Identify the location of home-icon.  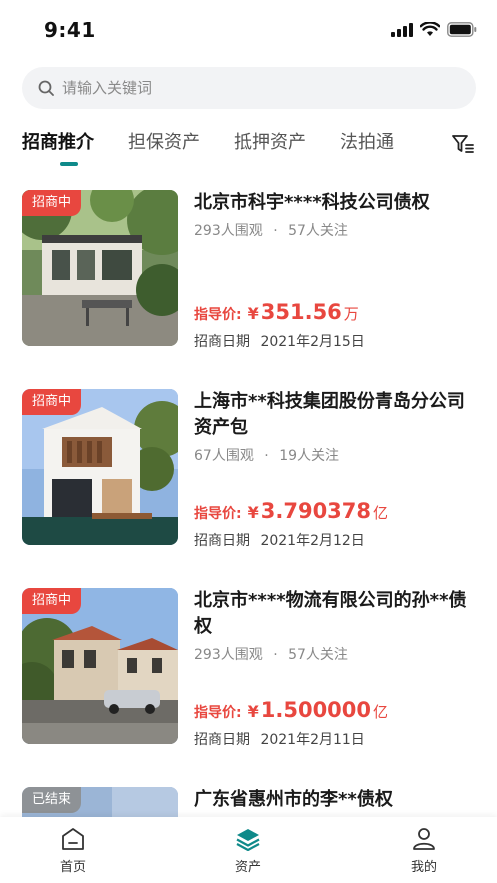
(73, 839).